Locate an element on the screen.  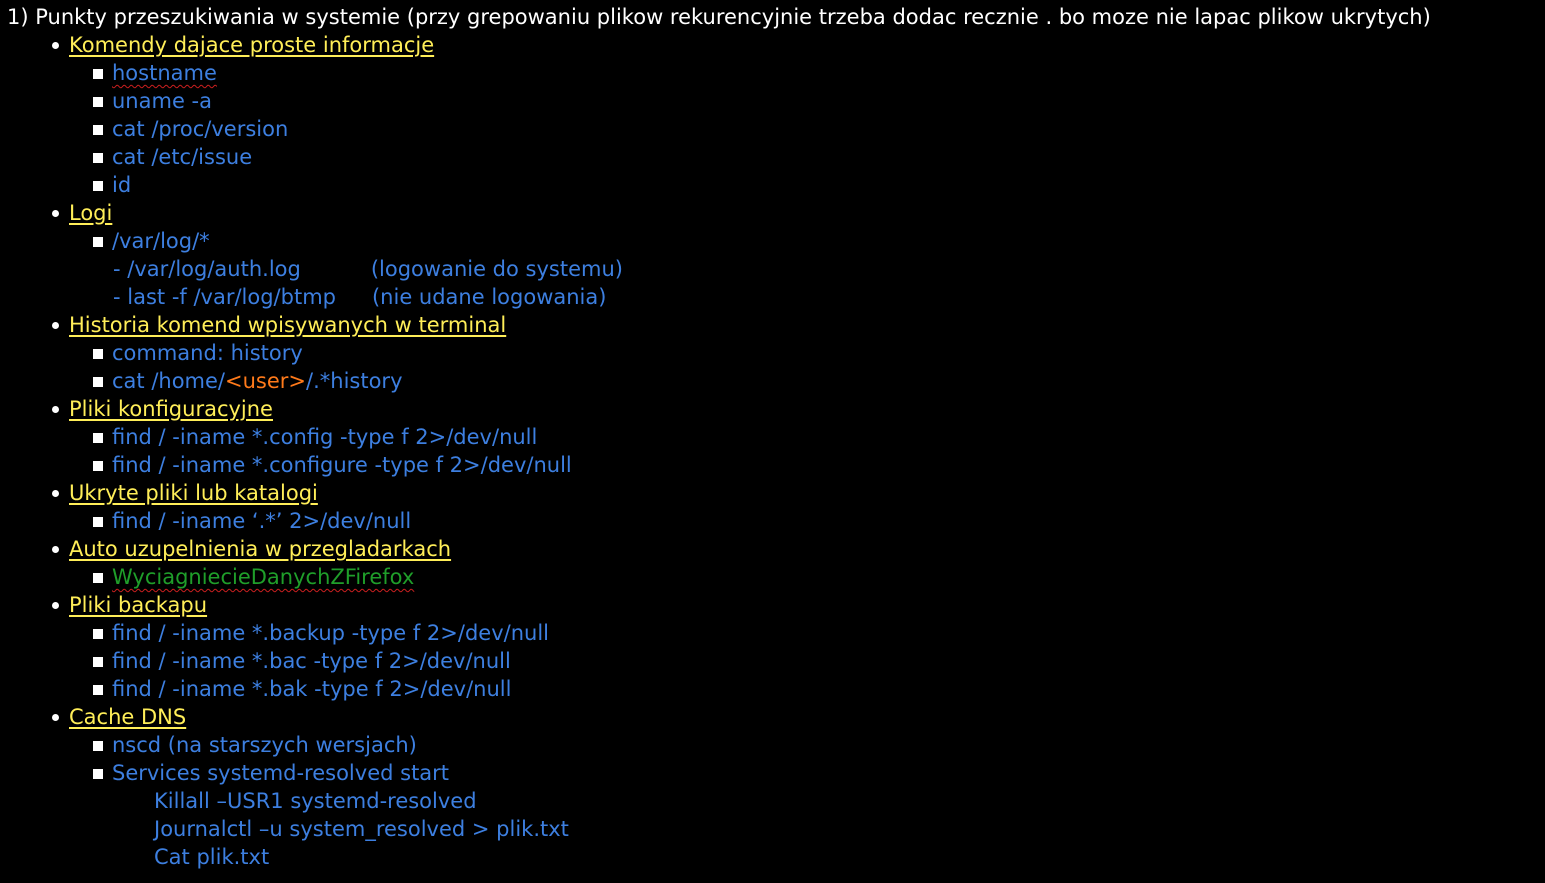
section-heading-browser-autofill: Auto uzupelnienia w przegladarkach is located at coordinates (251, 549).